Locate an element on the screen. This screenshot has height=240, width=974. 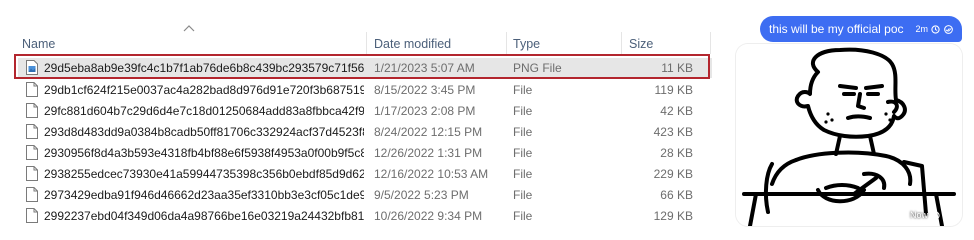
file-date-modified: 8/15/2022 3:45 PM is located at coordinates (425, 90).